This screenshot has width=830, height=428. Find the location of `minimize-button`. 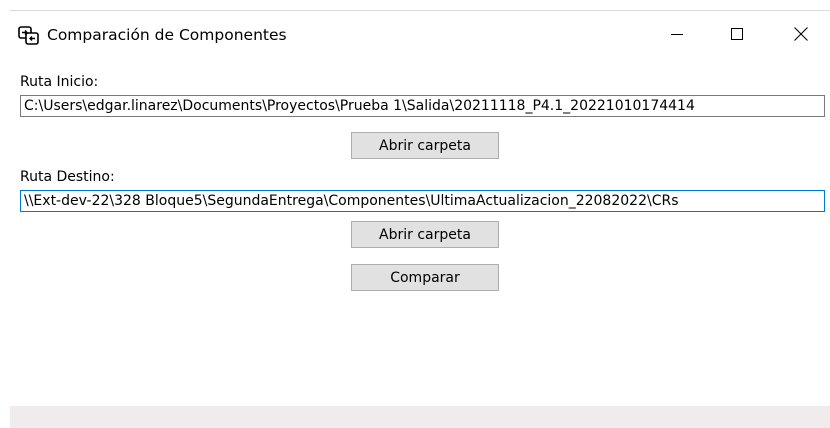

minimize-button is located at coordinates (677, 34).